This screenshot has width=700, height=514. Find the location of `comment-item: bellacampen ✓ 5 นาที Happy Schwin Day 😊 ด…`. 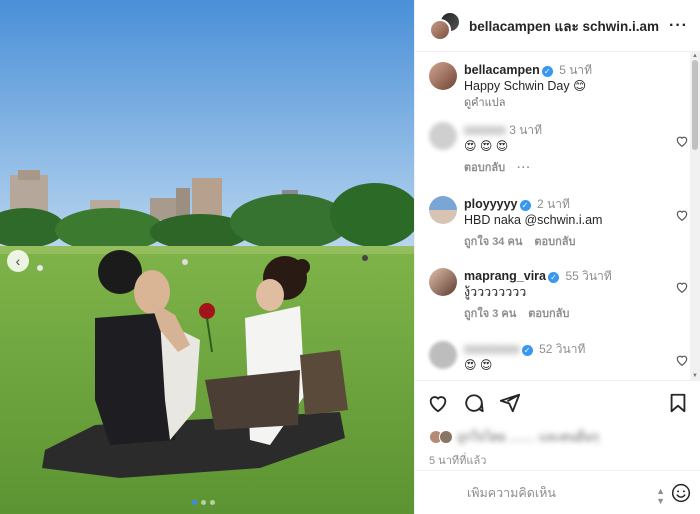

comment-item: bellacampen ✓ 5 นาที Happy Schwin Day 😊 ด… is located at coordinates (560, 86).